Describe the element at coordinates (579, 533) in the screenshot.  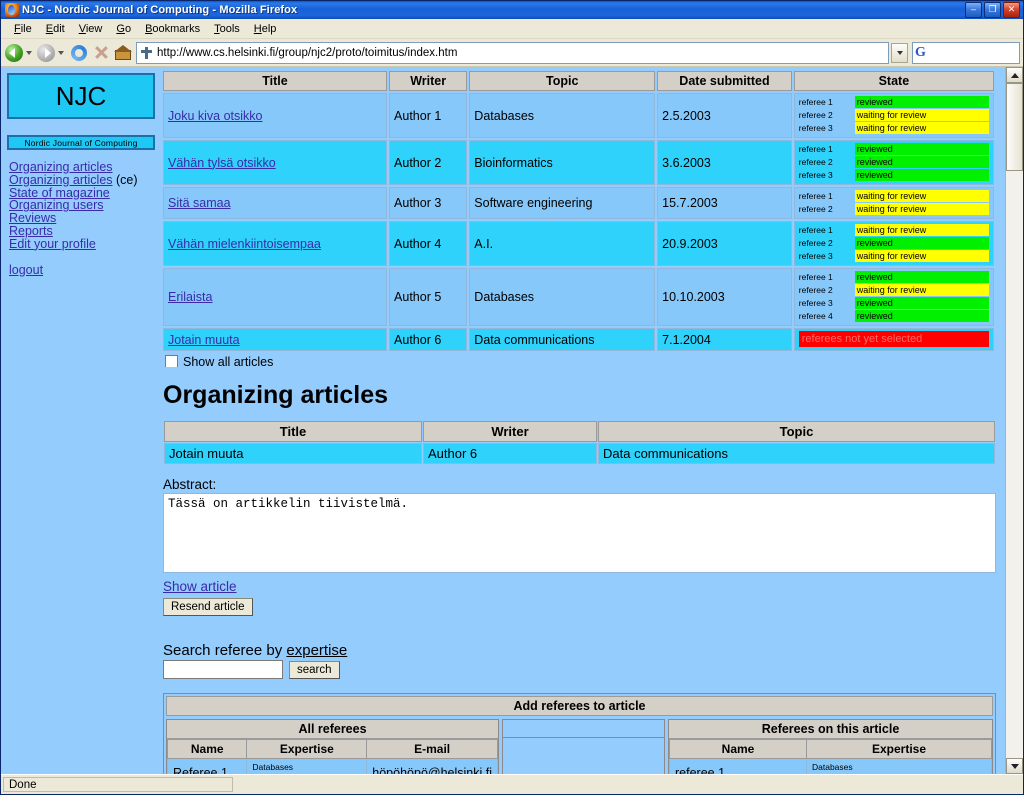
I see `abstract-textarea: Tässä on artikkelin tiivistelmä.` at that location.